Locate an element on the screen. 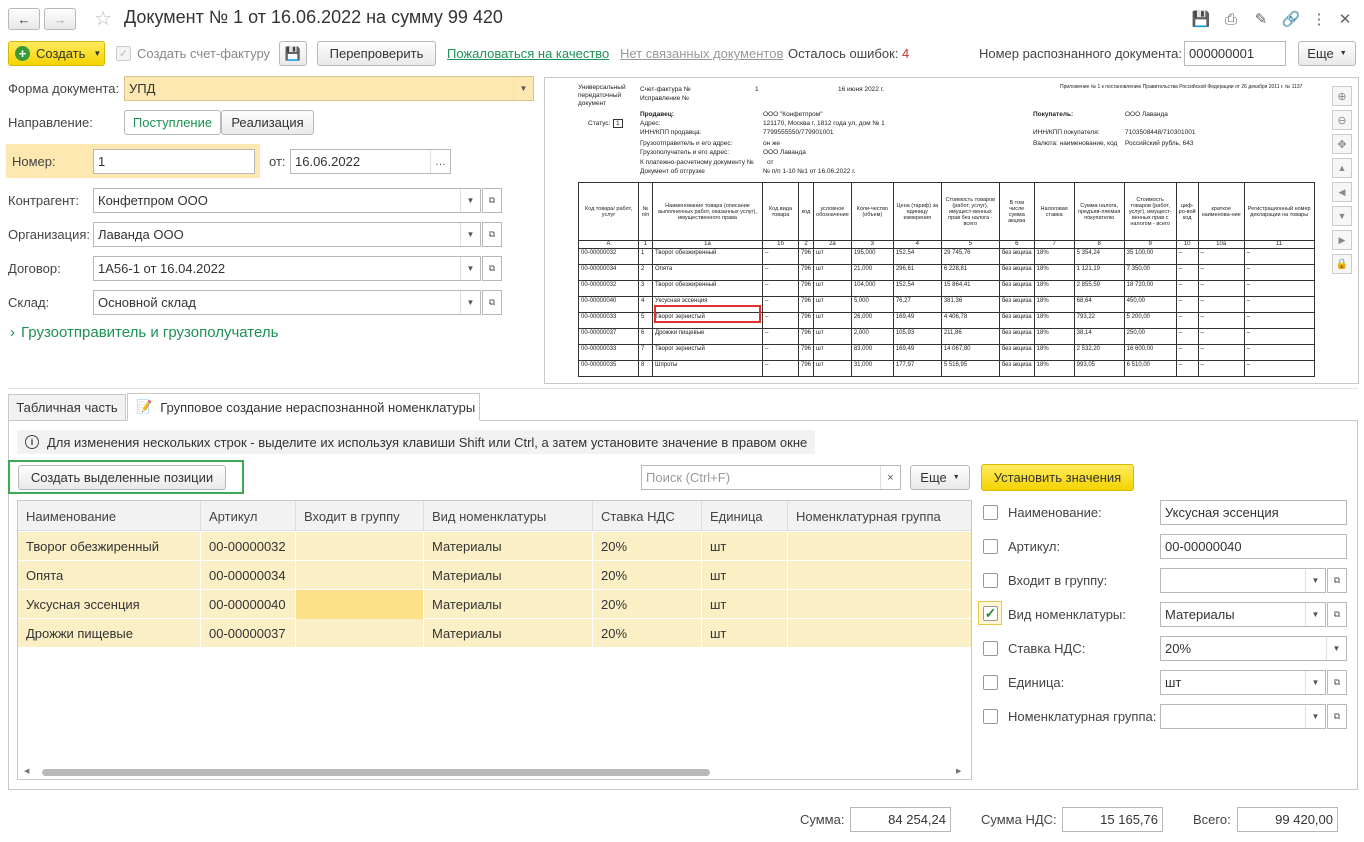 This screenshot has width=1364, height=842. scroll-down-icon: ▼ is located at coordinates (1342, 216).